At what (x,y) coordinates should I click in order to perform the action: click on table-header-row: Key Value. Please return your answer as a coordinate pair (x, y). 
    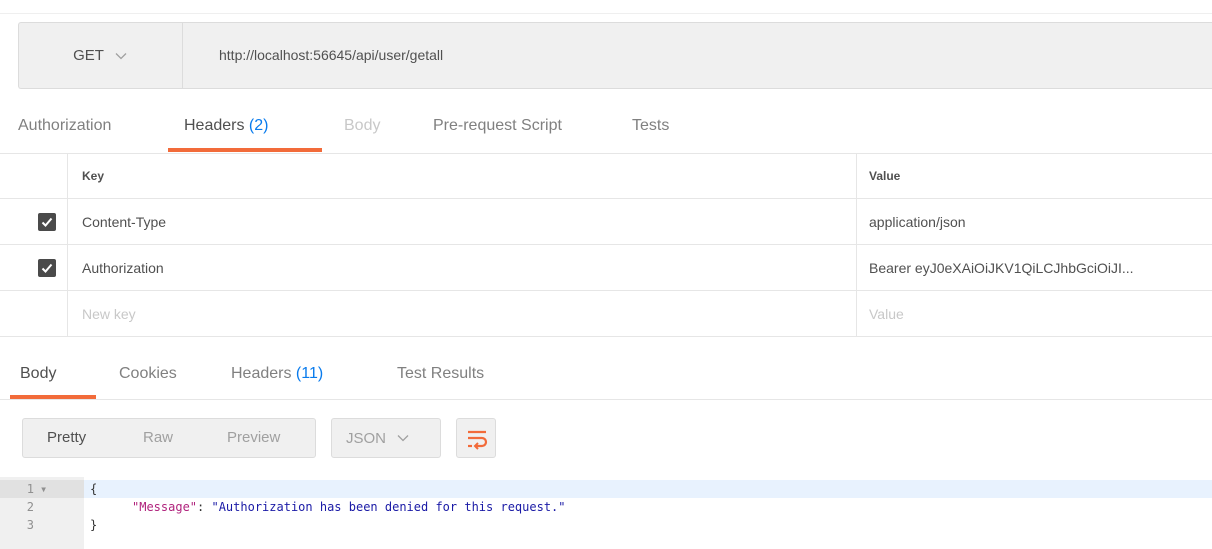
    Looking at the image, I should click on (606, 176).